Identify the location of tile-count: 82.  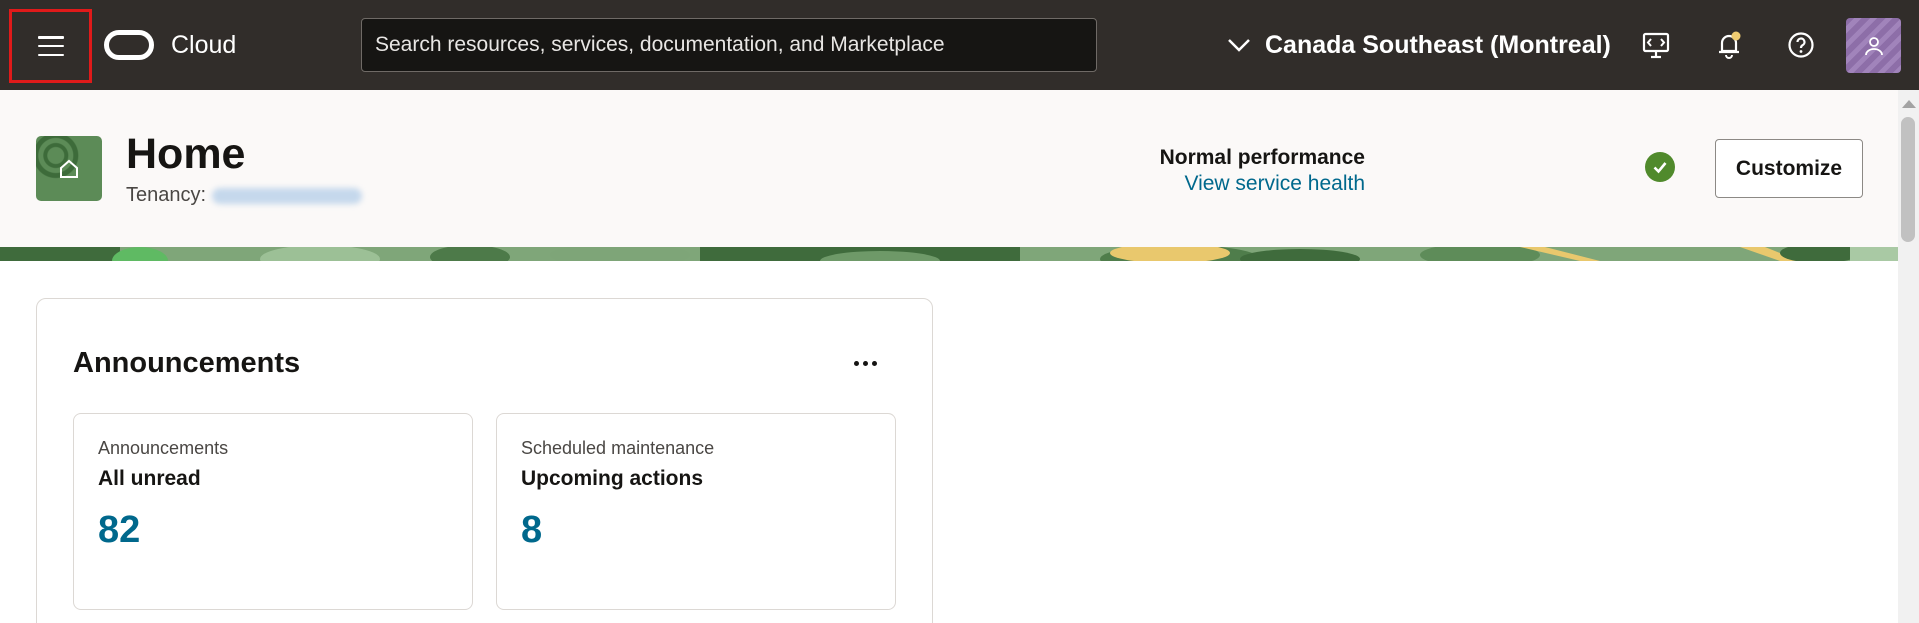
(273, 530).